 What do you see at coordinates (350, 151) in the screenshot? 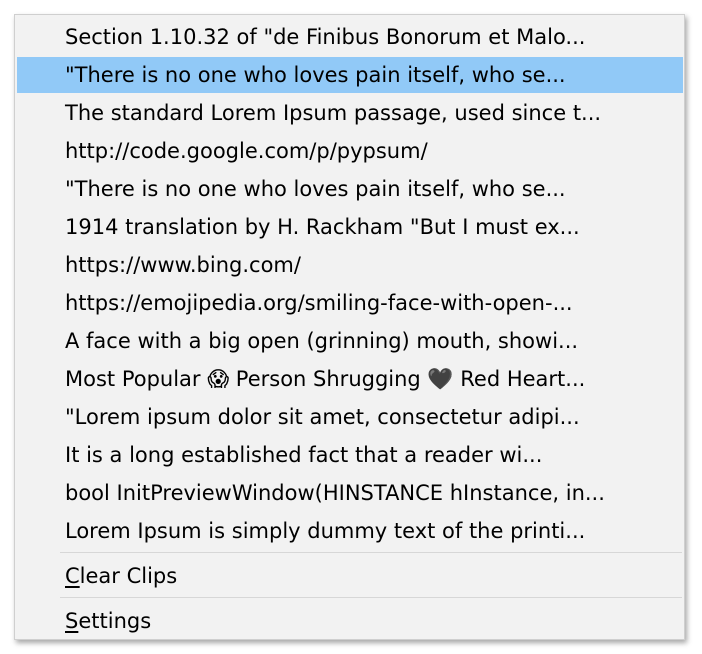
I see `clip-item: http://code.google.com/p/pypsum/` at bounding box center [350, 151].